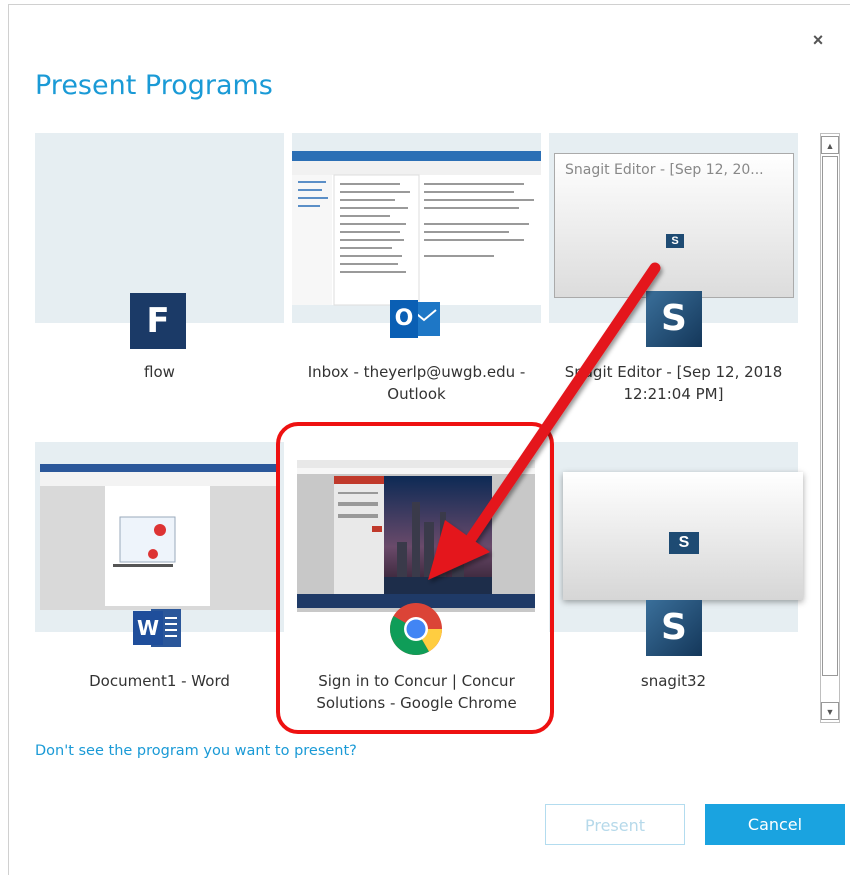 Image resolution: width=850 pixels, height=875 pixels. I want to click on flow-icon: F, so click(158, 321).